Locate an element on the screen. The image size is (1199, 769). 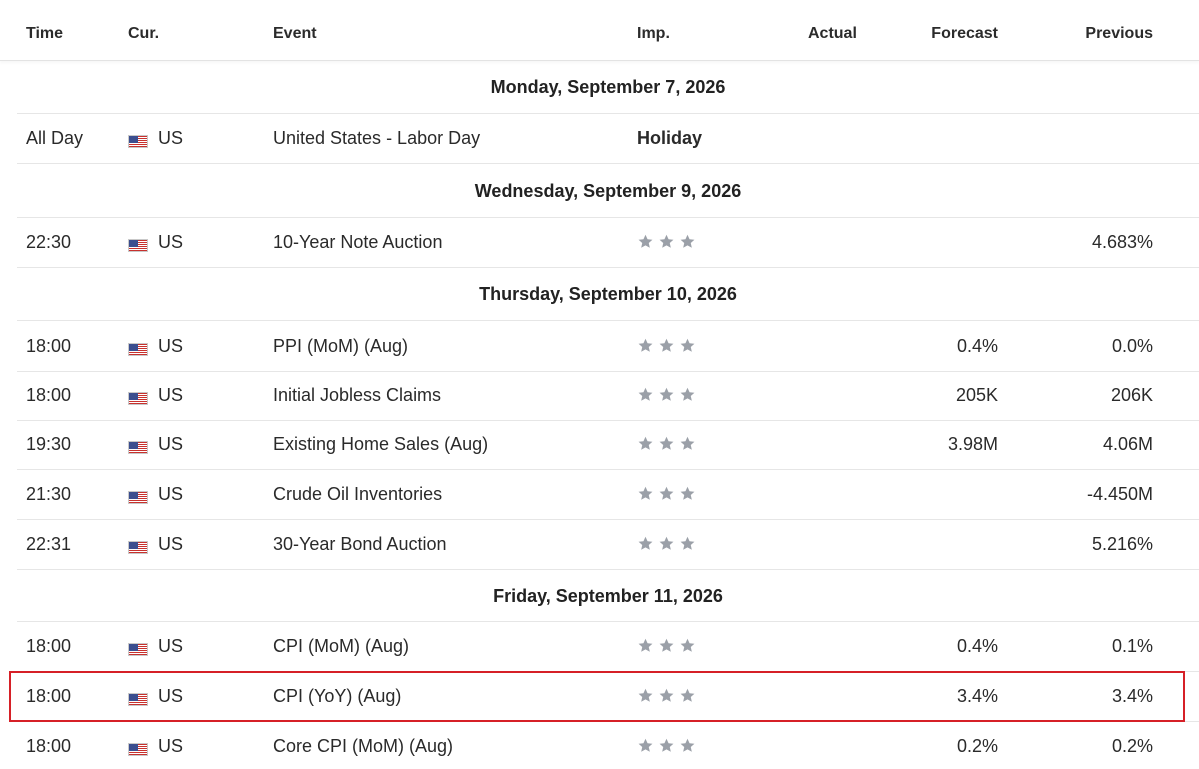
event-name: CPI (YoY) (Aug) is located at coordinates (337, 696).